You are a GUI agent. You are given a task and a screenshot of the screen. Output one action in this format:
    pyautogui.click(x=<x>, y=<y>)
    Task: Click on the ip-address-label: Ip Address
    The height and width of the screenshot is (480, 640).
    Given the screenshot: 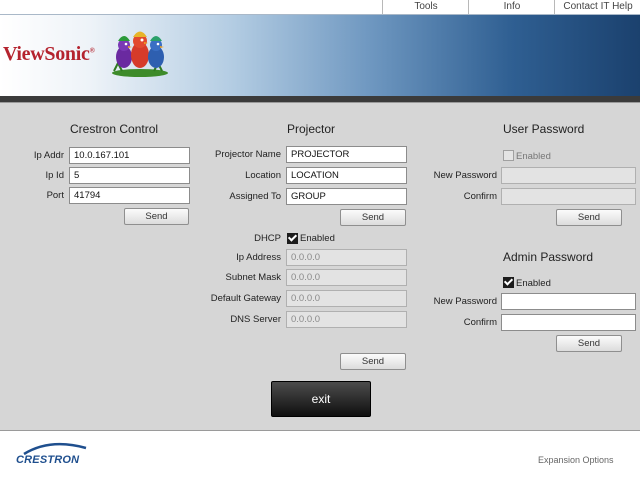 What is the action you would take?
    pyautogui.click(x=258, y=257)
    